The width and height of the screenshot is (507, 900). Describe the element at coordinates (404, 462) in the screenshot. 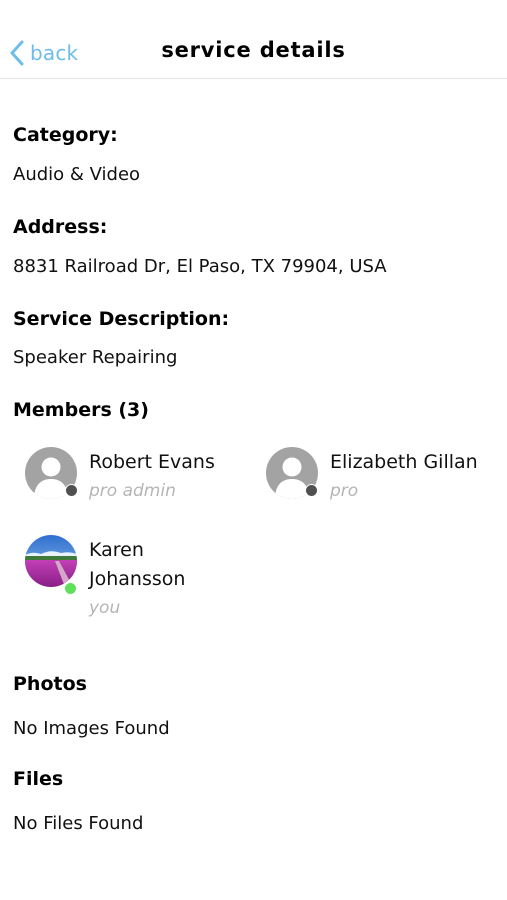

I see `member-name: Elizabeth Gillan` at that location.